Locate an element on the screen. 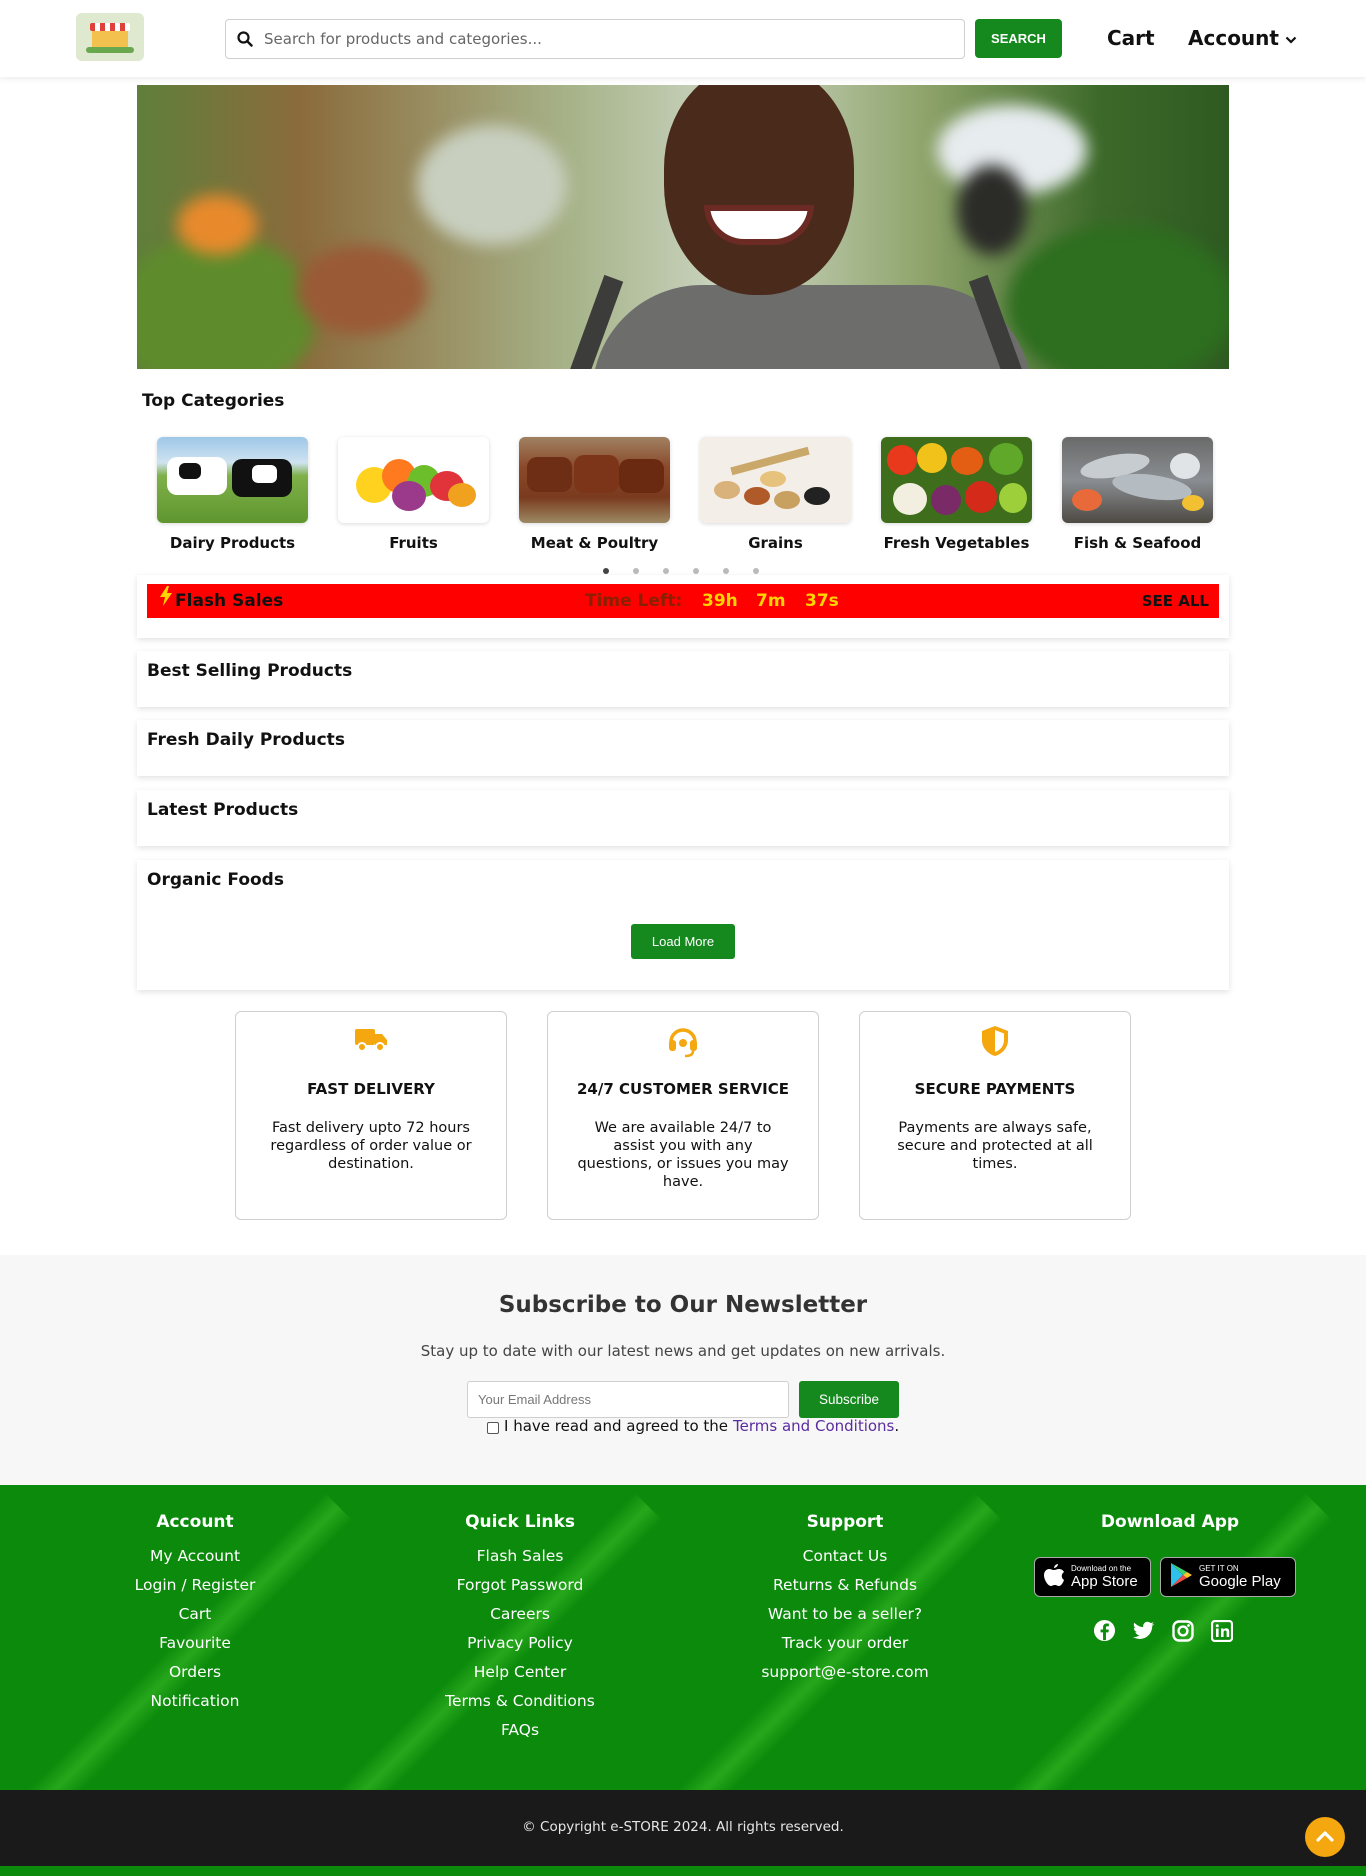 The image size is (1366, 1876). footer-link: Track your order is located at coordinates (845, 1643).